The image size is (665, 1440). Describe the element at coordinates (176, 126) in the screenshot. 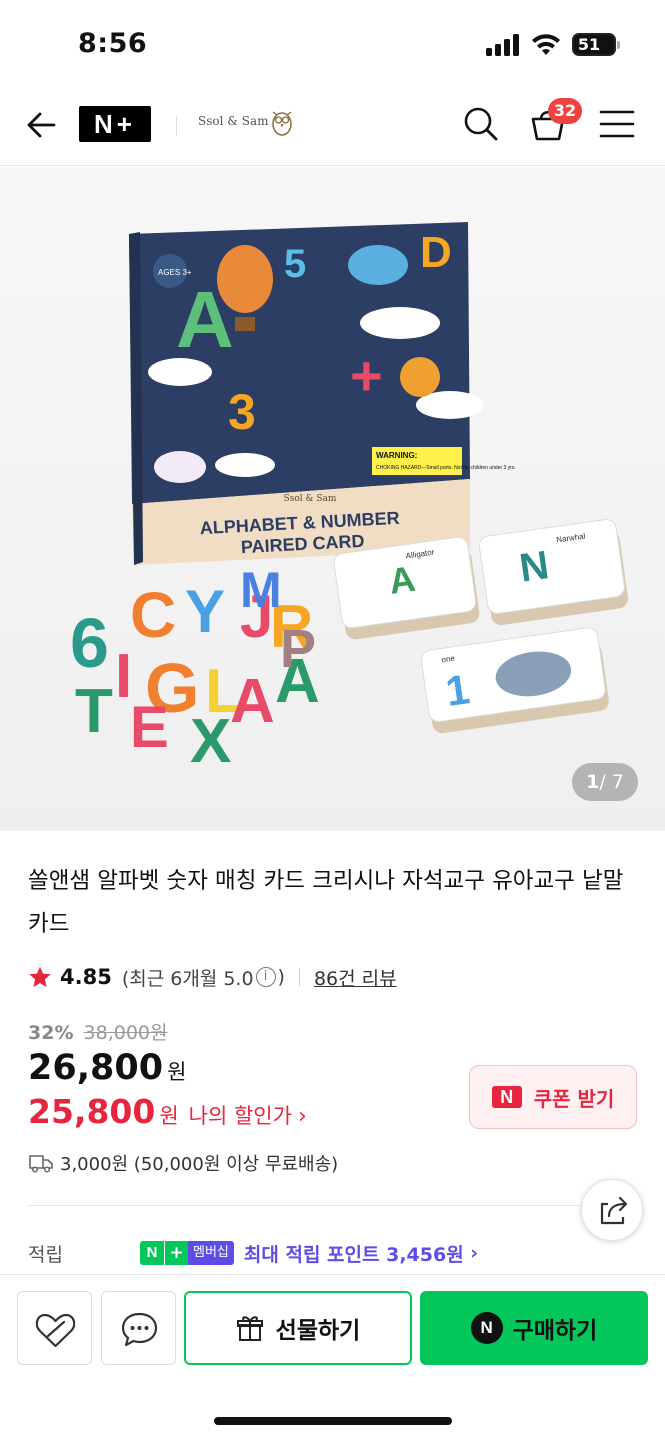

I see `logo-divider` at that location.